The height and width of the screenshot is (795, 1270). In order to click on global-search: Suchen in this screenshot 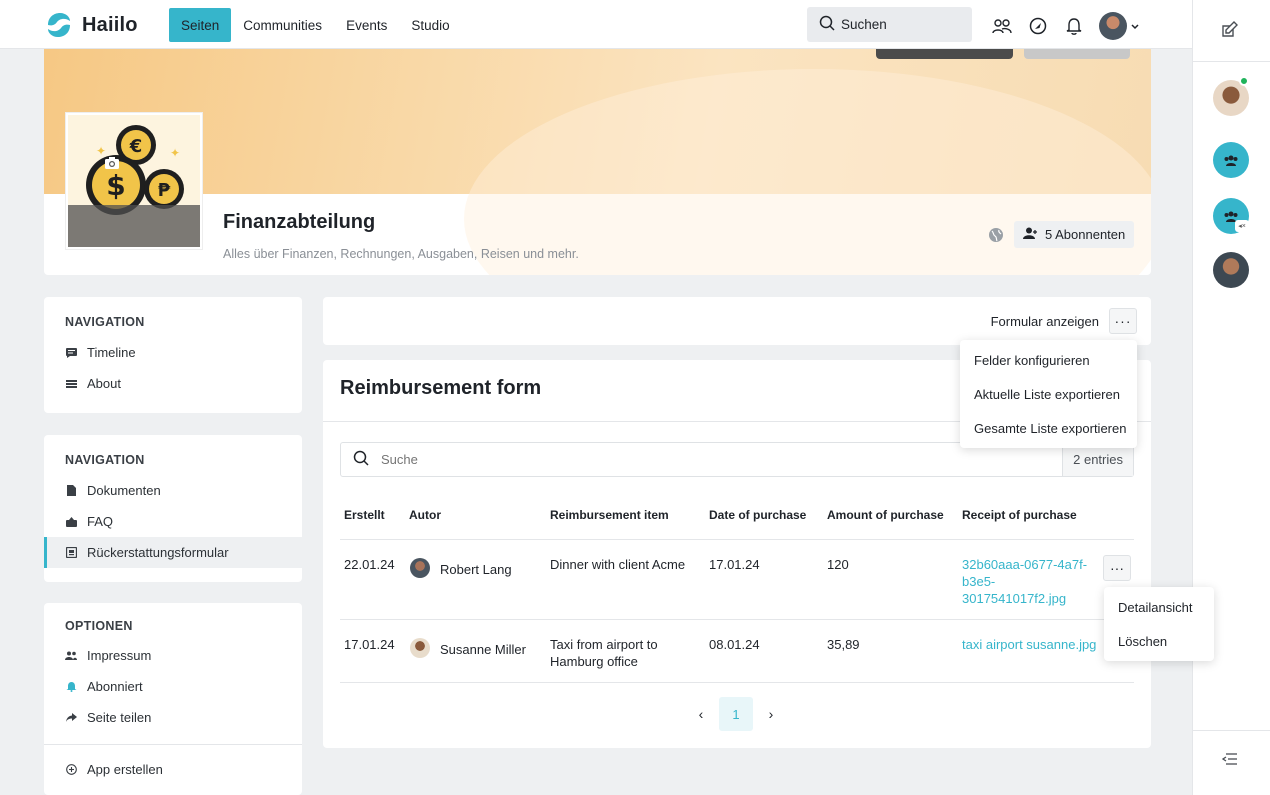, I will do `click(889, 24)`.